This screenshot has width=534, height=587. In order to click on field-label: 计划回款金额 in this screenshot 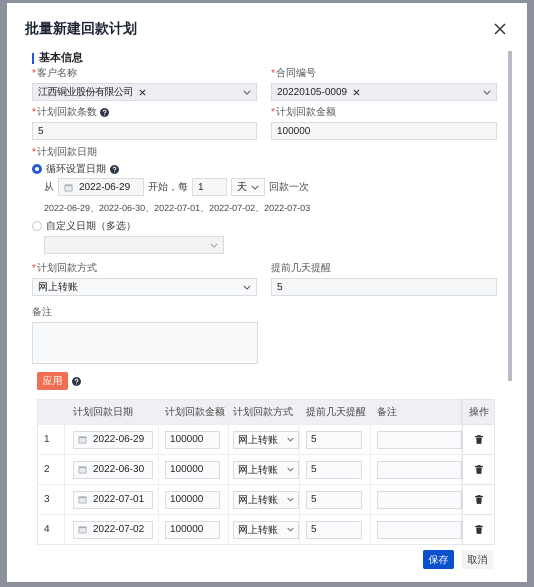, I will do `click(306, 112)`.